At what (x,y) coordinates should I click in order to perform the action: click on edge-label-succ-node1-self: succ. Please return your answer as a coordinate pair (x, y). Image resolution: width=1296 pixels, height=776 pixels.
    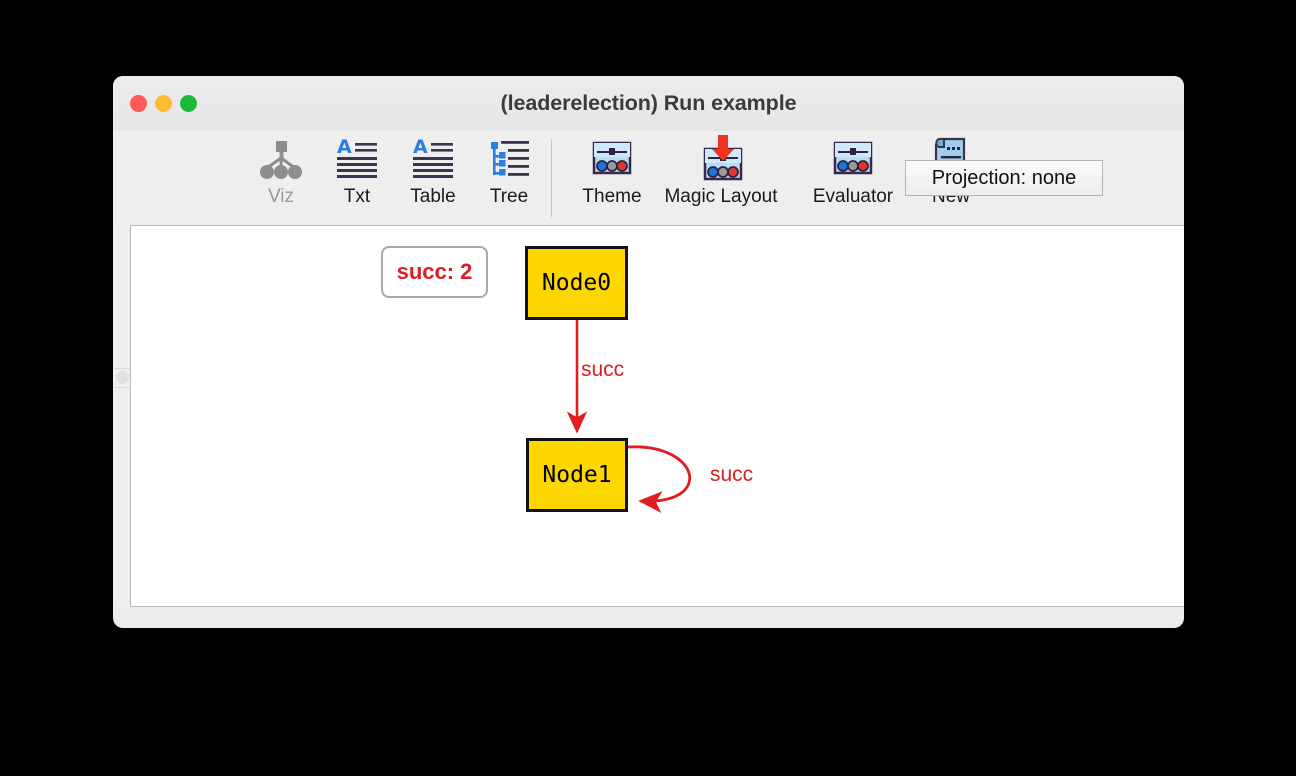
    Looking at the image, I should click on (732, 474).